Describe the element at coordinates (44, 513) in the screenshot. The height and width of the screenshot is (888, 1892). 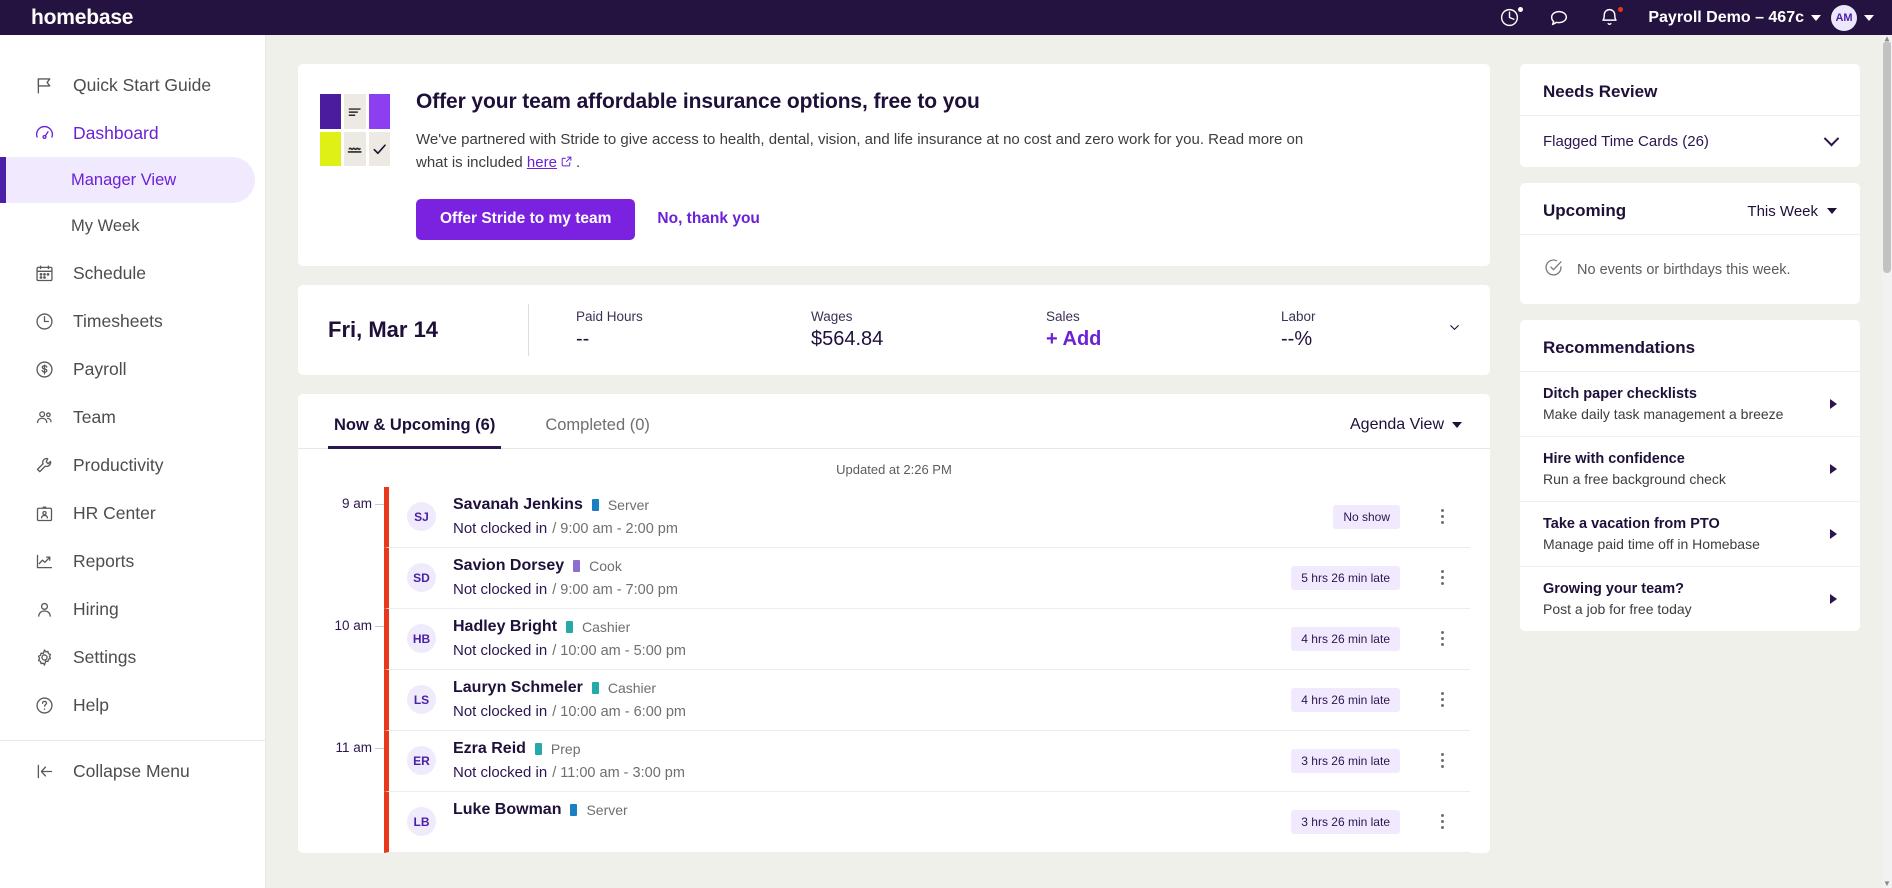
I see `id-badge-icon` at that location.